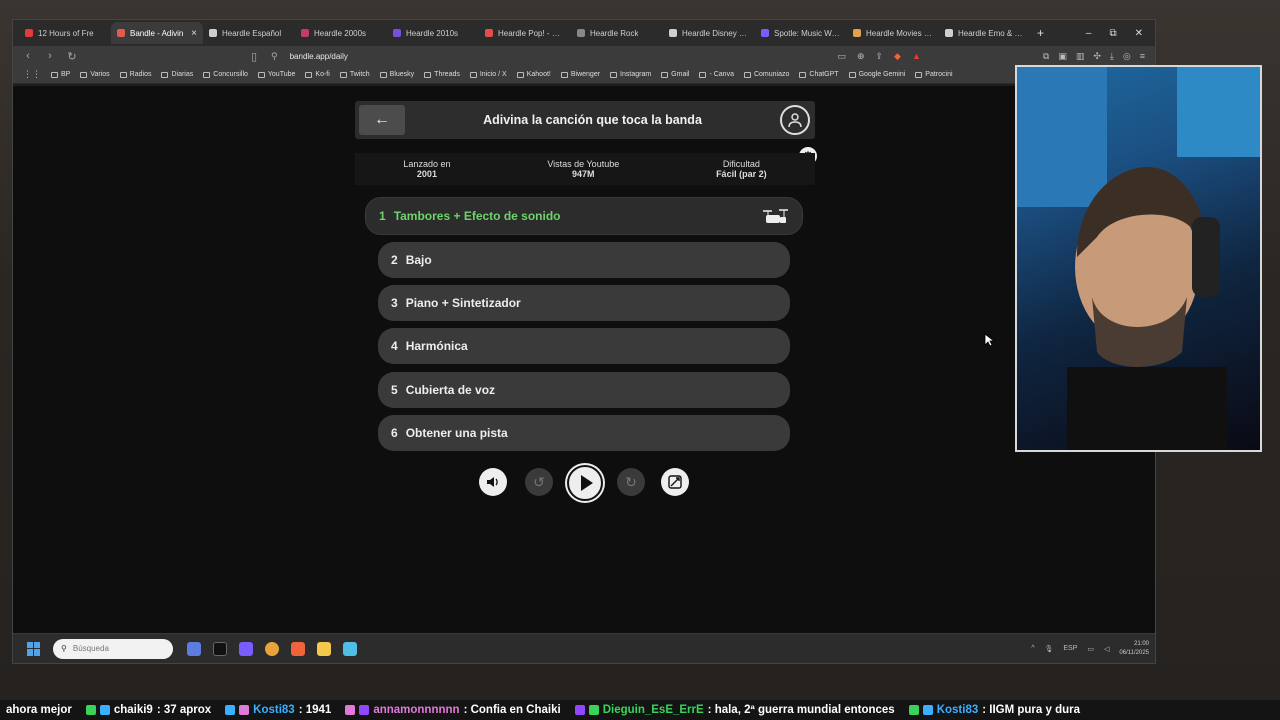 This screenshot has width=1280, height=720. What do you see at coordinates (771, 74) in the screenshot?
I see `bookmark-label: Comuniazo` at bounding box center [771, 74].